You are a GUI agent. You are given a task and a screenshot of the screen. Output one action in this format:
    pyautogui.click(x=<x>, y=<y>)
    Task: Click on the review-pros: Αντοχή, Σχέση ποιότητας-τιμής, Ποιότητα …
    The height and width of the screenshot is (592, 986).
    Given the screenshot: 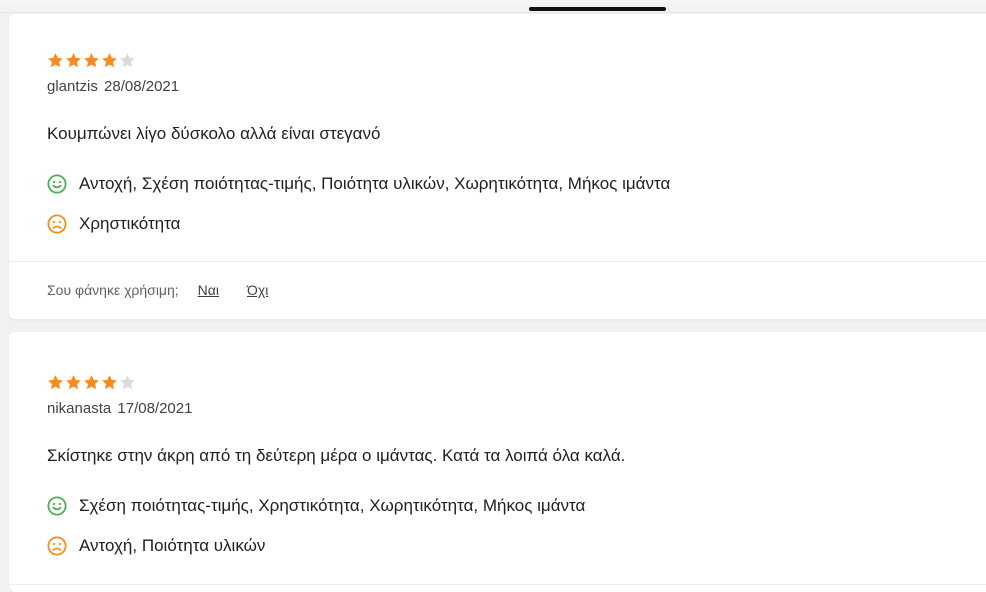 What is the action you would take?
    pyautogui.click(x=516, y=184)
    